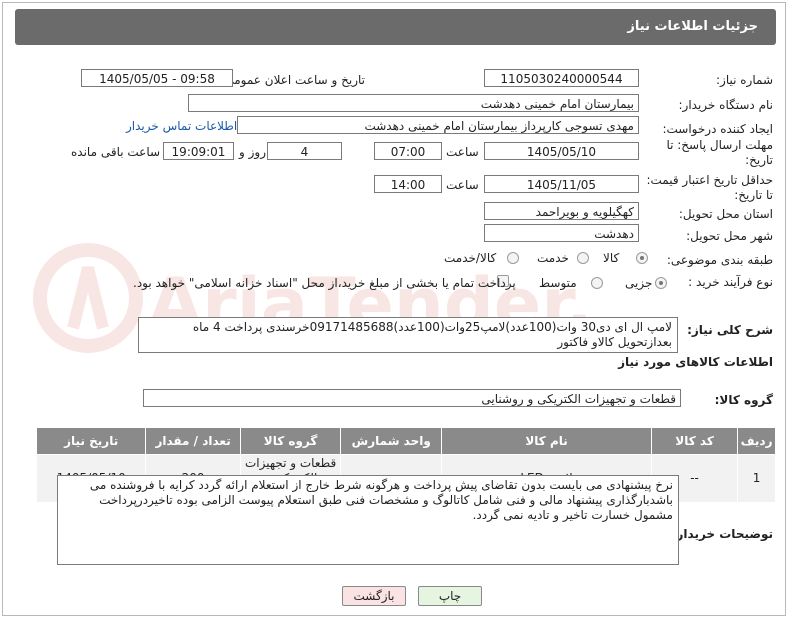 This screenshot has width=788, height=619. I want to click on days-field: 4, so click(304, 151).